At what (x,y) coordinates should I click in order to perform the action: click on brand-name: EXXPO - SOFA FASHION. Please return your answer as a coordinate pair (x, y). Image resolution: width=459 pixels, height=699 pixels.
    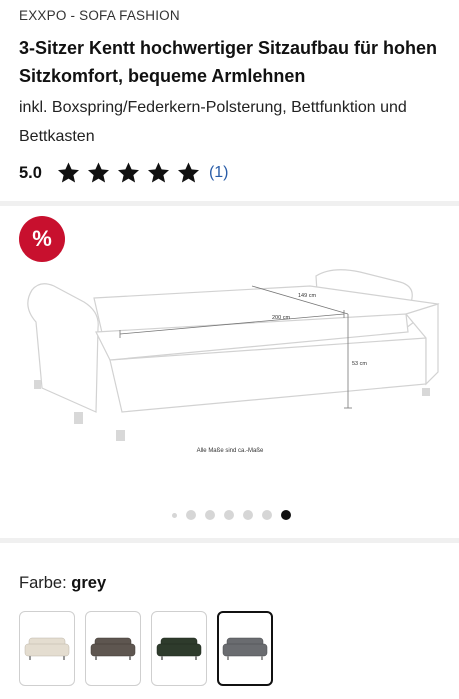
    Looking at the image, I should click on (231, 15).